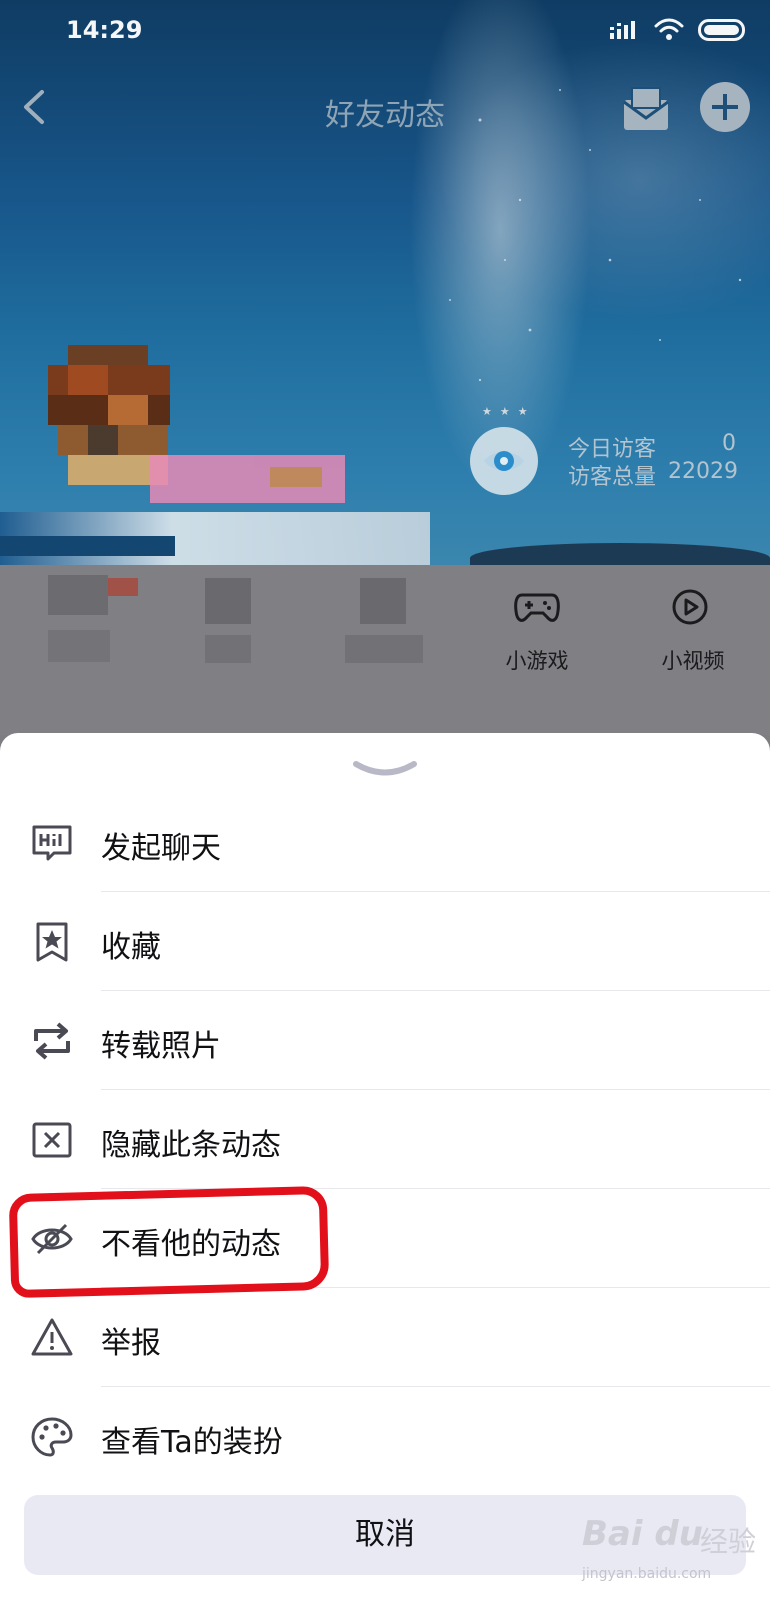  I want to click on mail-icon, so click(646, 108).